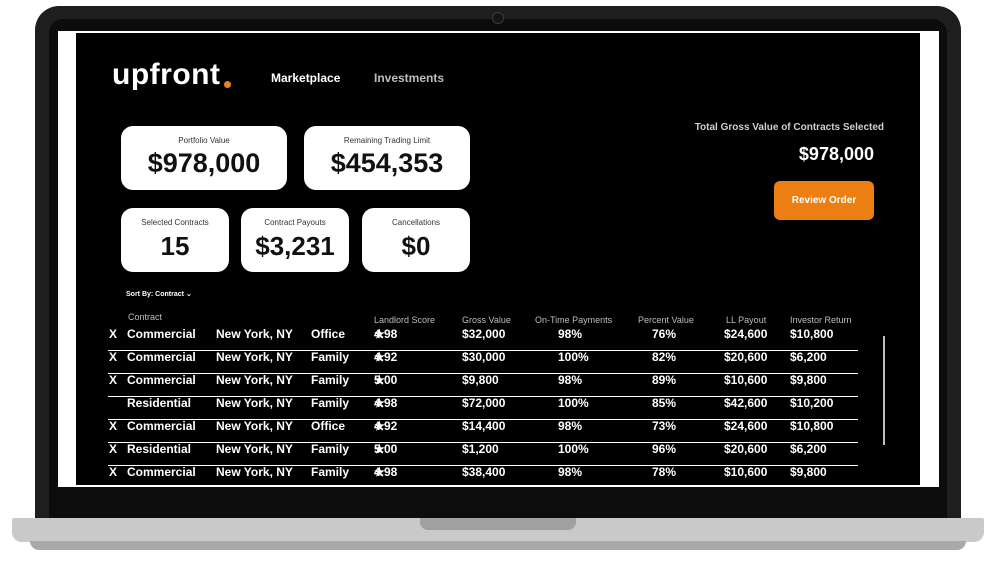 This screenshot has width=996, height=574. What do you see at coordinates (480, 380) in the screenshot?
I see `gross-value: $9,800` at bounding box center [480, 380].